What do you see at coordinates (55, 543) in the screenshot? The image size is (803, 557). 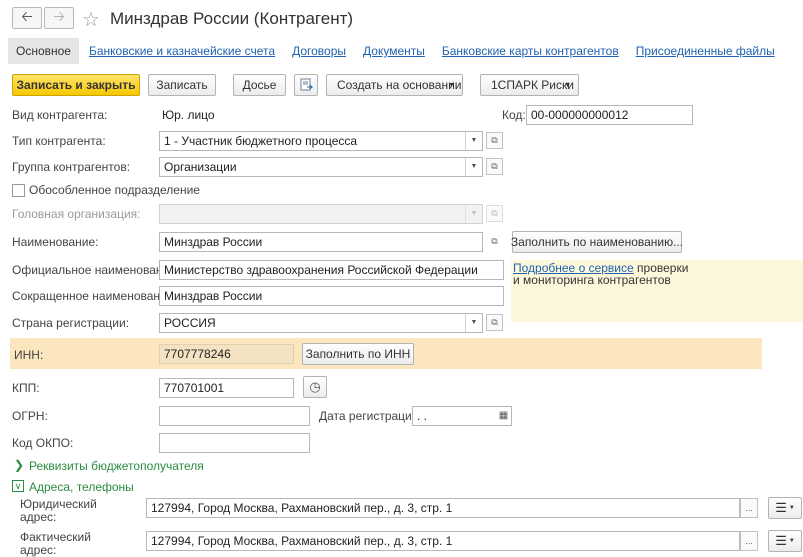 I see `actual-address-label: Фактический адрес:` at bounding box center [55, 543].